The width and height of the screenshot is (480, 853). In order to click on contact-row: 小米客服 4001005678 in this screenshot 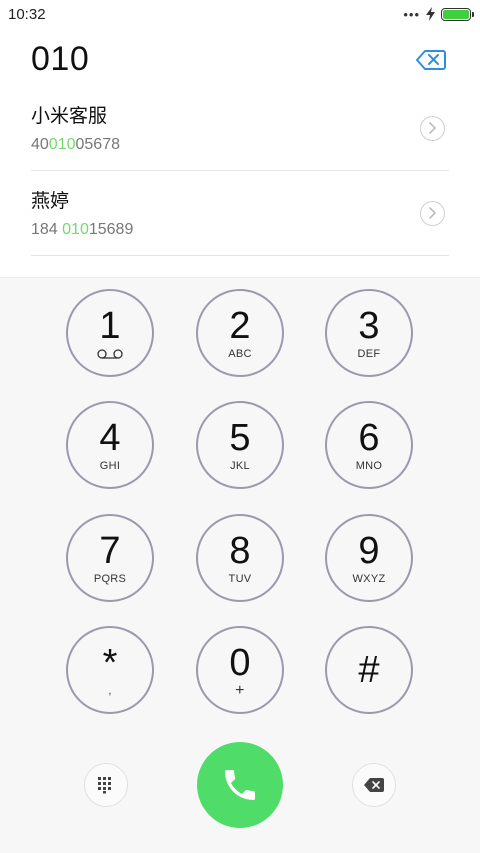, I will do `click(240, 128)`.